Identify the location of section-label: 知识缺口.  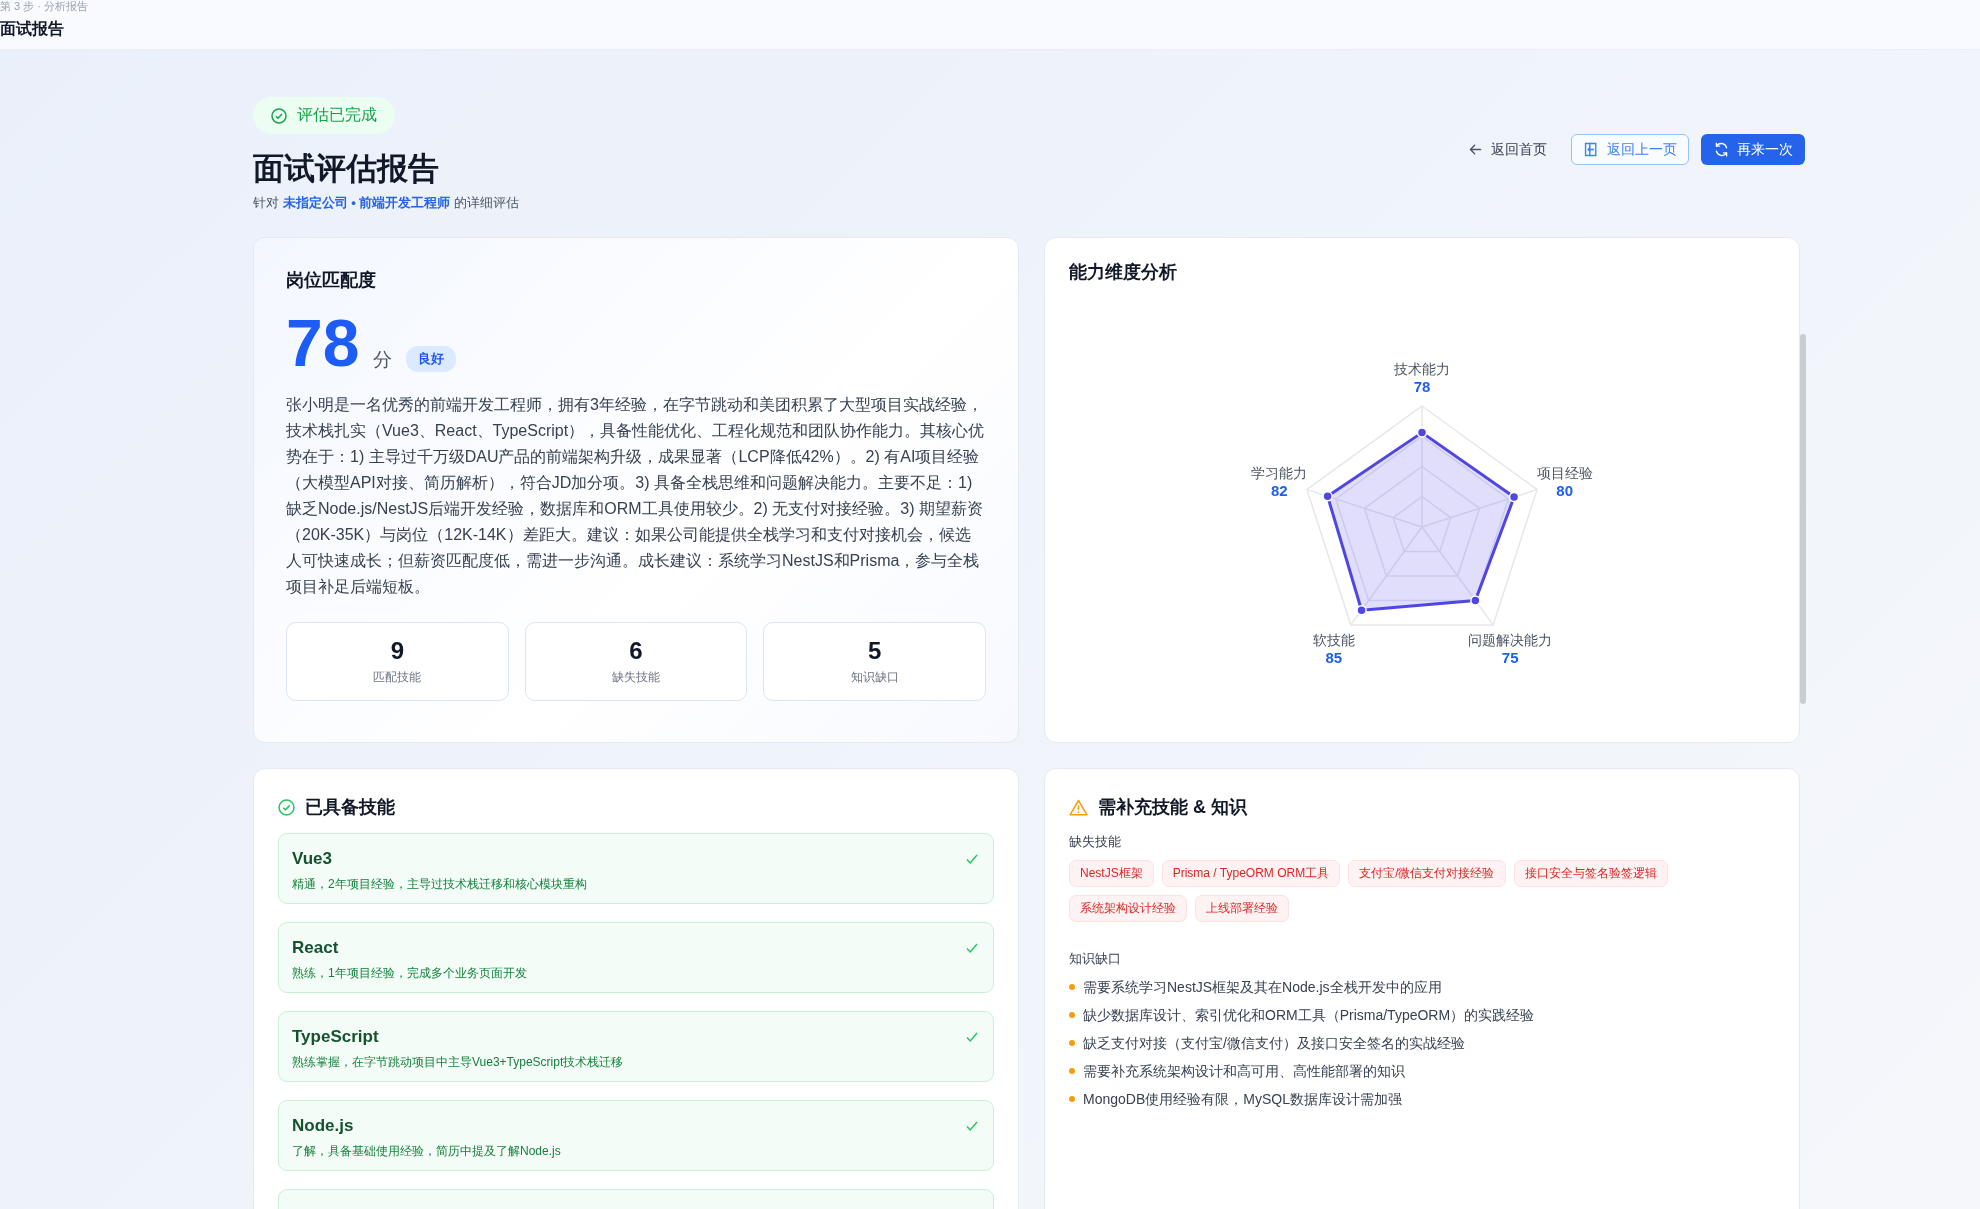
(1095, 959).